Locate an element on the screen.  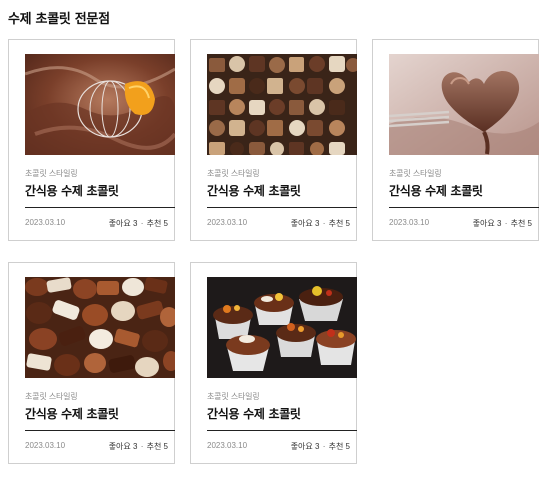
assorted-chocolate-grid-photo is located at coordinates (282, 104).